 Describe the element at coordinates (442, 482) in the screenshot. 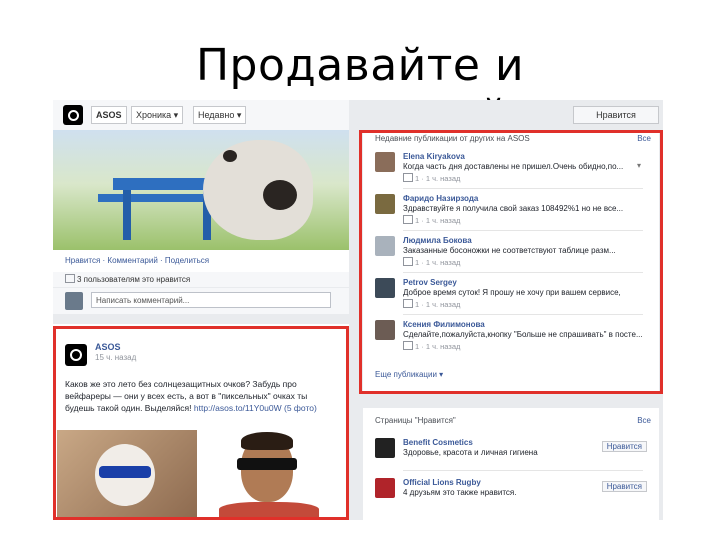

I see `page-name: Official Lions Rugby` at that location.